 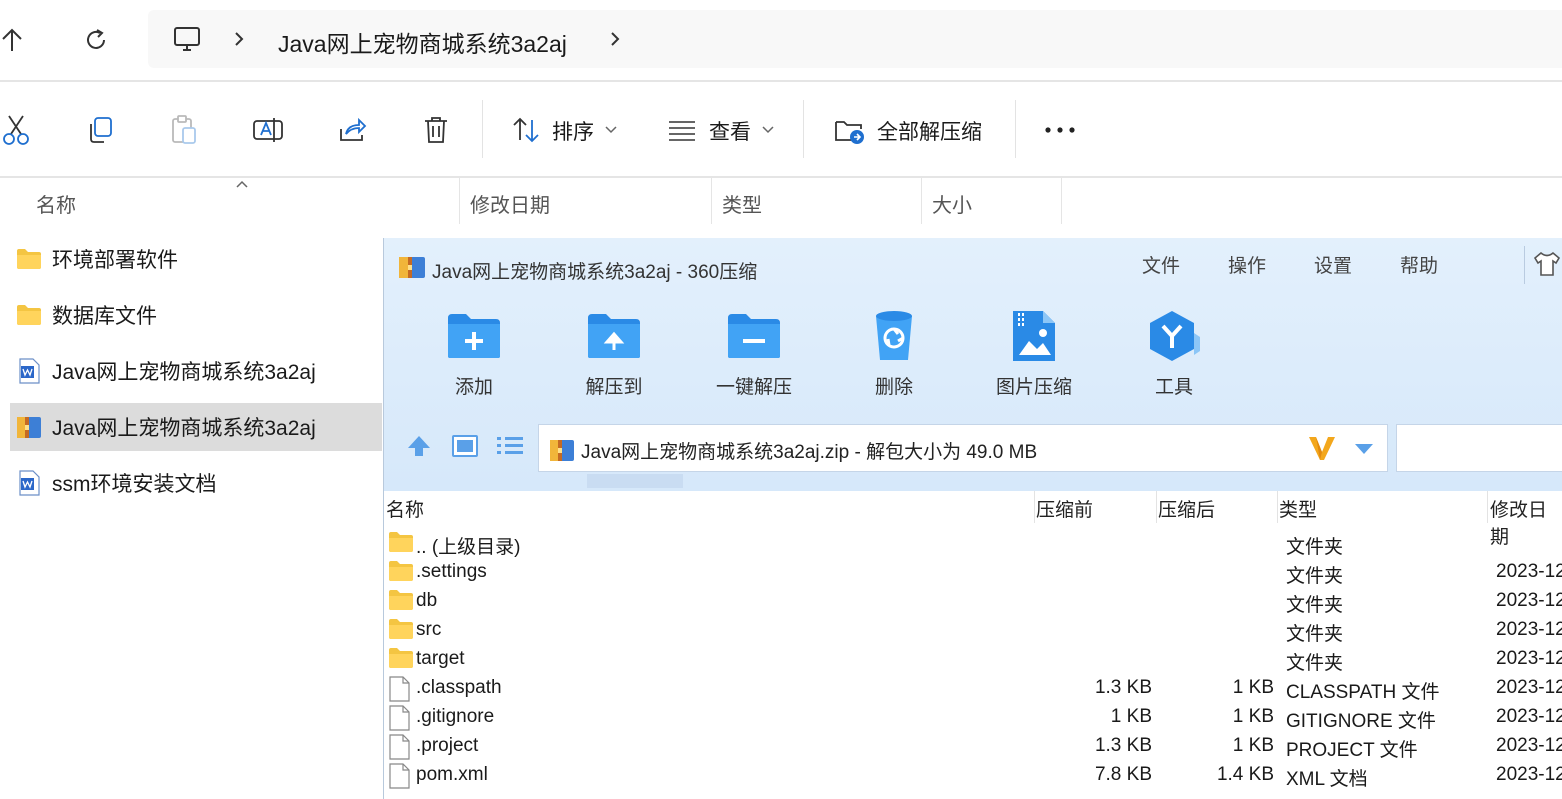 I want to click on table-row: pom.xml 7.8 KB 1.4 KB XML 文档 2023-12, so click(x=973, y=775).